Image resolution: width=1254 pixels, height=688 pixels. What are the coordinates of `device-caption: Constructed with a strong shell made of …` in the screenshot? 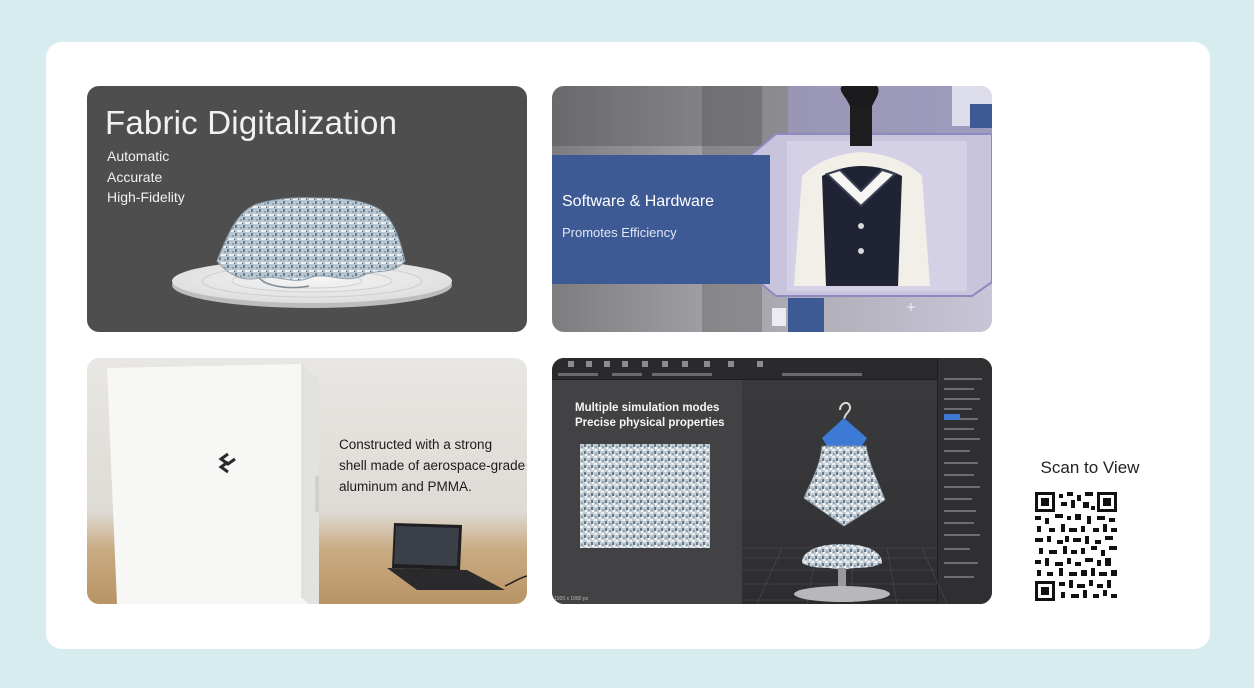 It's located at (433, 465).